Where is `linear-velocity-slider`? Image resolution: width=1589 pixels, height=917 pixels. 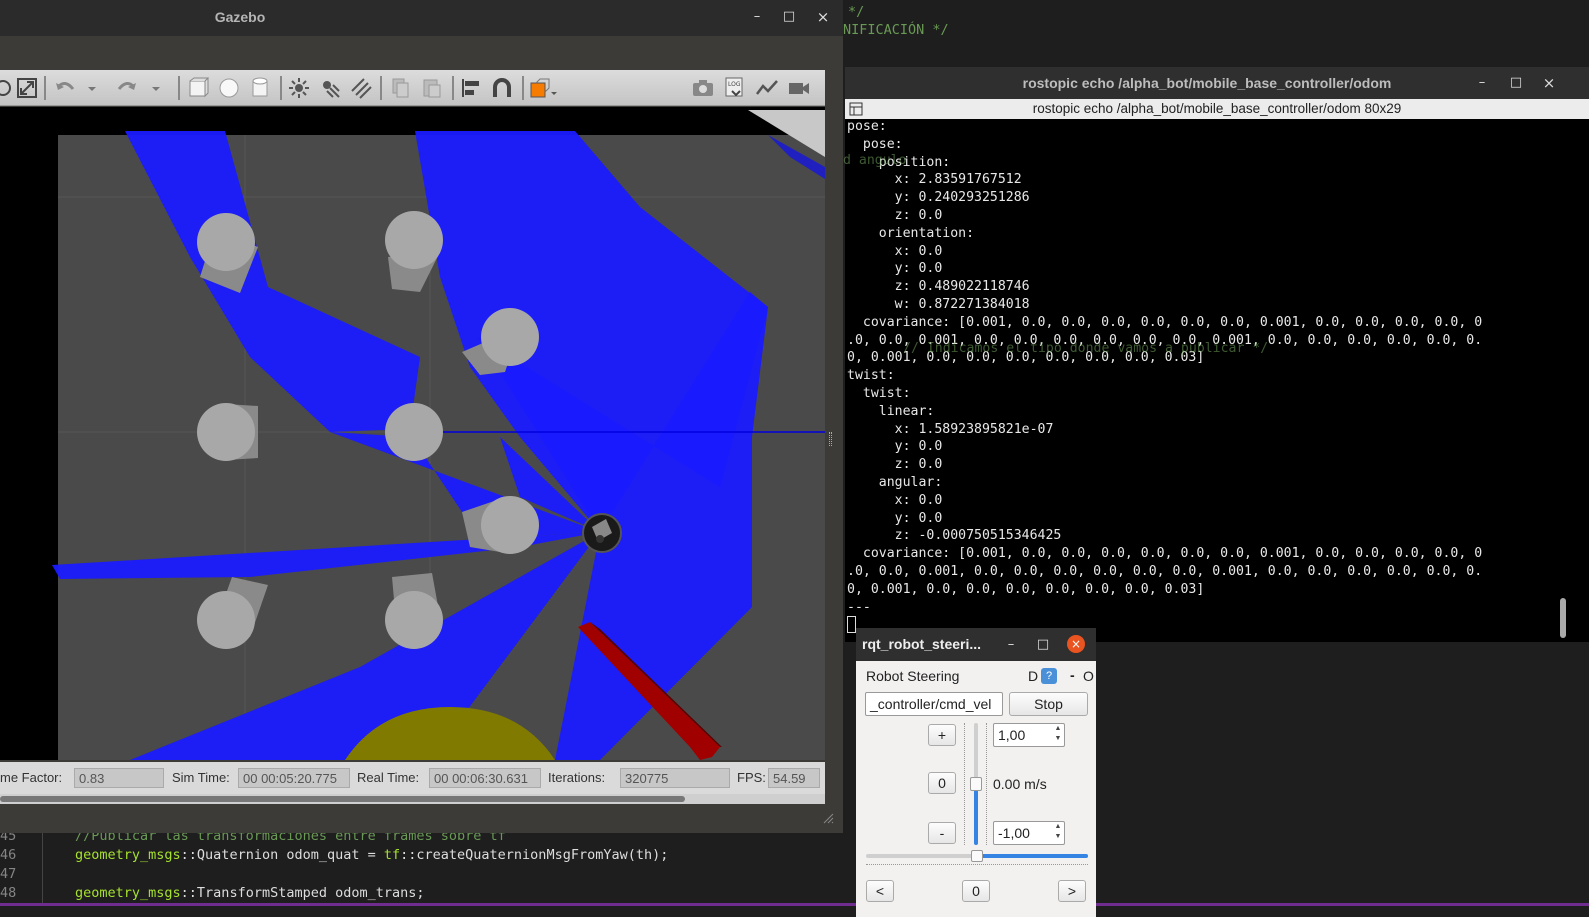
linear-velocity-slider is located at coordinates (976, 784).